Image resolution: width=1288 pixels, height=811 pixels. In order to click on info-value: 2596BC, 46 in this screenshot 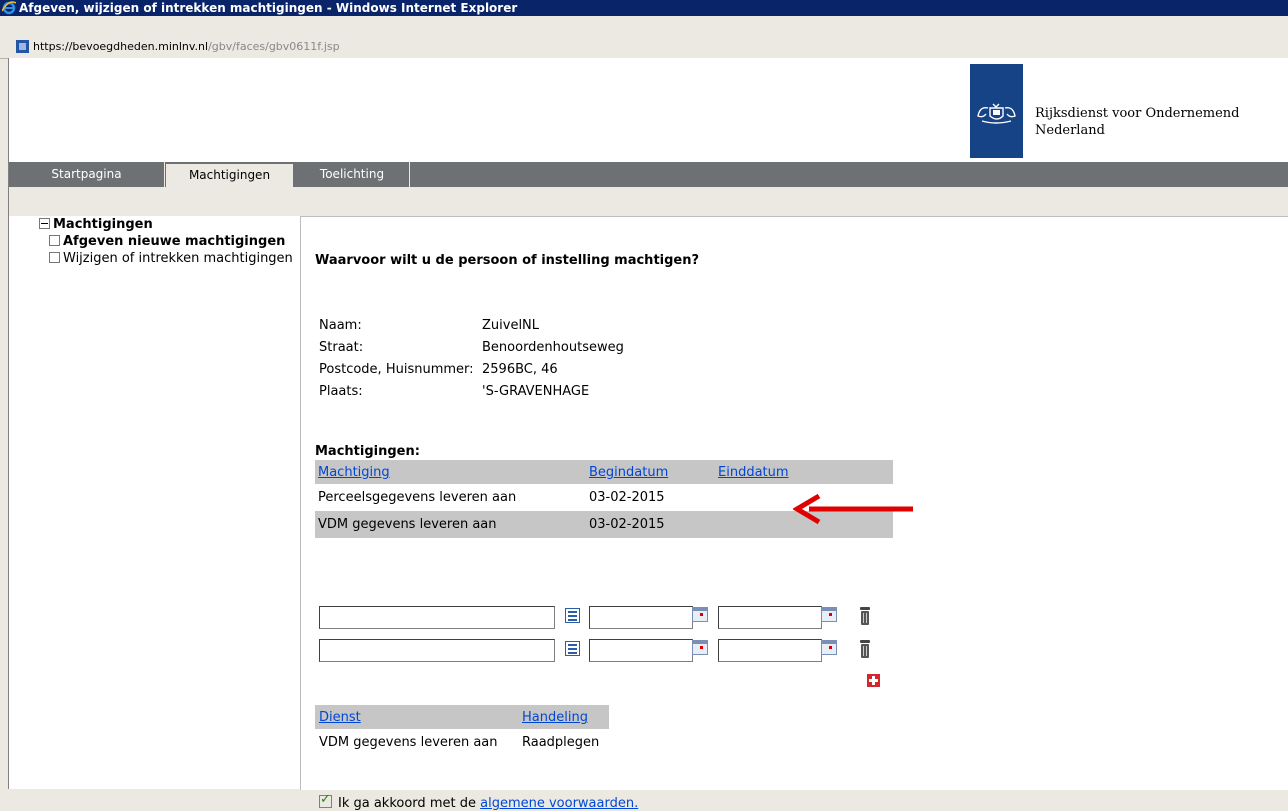, I will do `click(520, 369)`.